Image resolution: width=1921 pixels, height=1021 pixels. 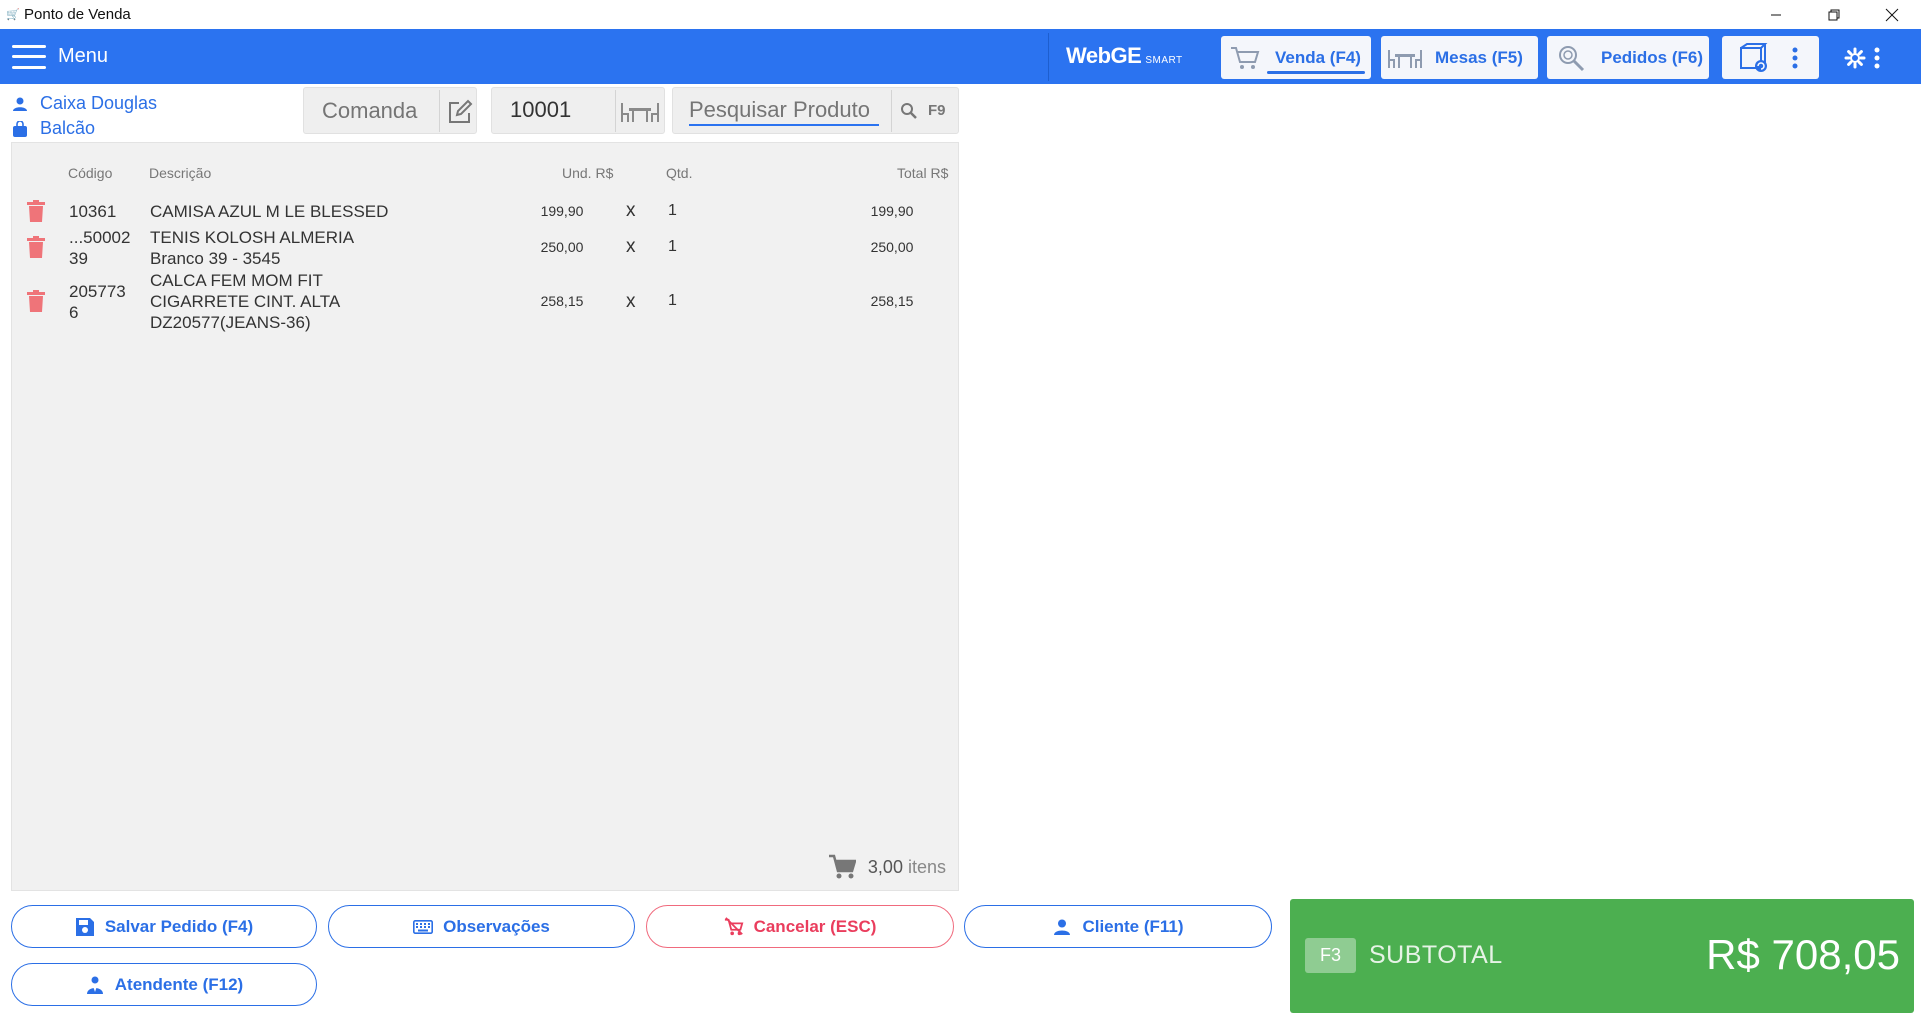 I want to click on search-orders-icon, so click(x=1571, y=58).